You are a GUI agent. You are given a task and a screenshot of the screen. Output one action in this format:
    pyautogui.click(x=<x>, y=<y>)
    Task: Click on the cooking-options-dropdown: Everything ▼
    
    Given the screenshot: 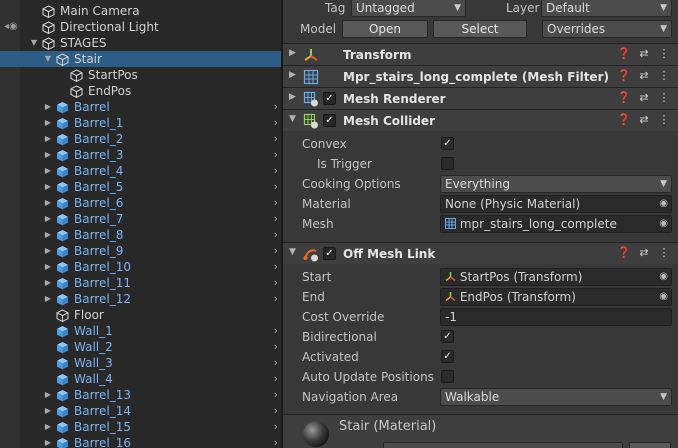 What is the action you would take?
    pyautogui.click(x=556, y=184)
    